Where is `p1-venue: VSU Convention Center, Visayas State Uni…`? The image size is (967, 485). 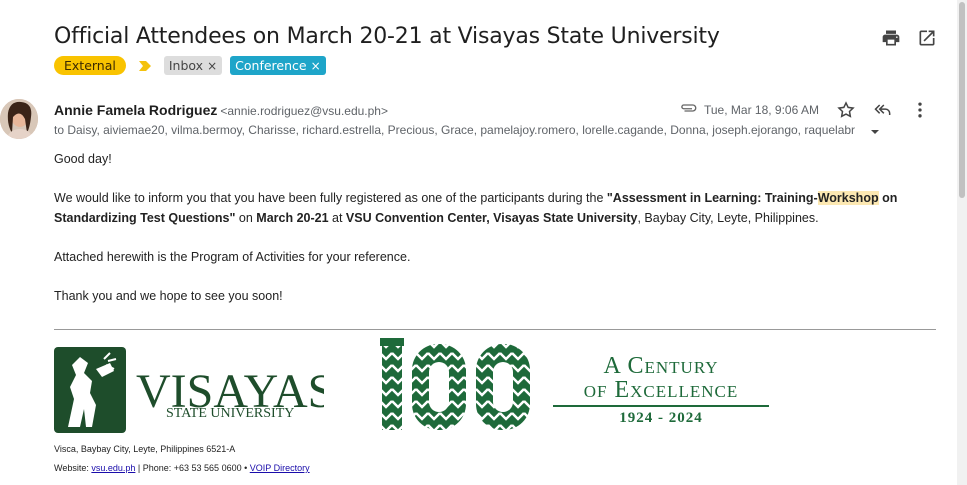
p1-venue: VSU Convention Center, Visayas State Uni… is located at coordinates (491, 217).